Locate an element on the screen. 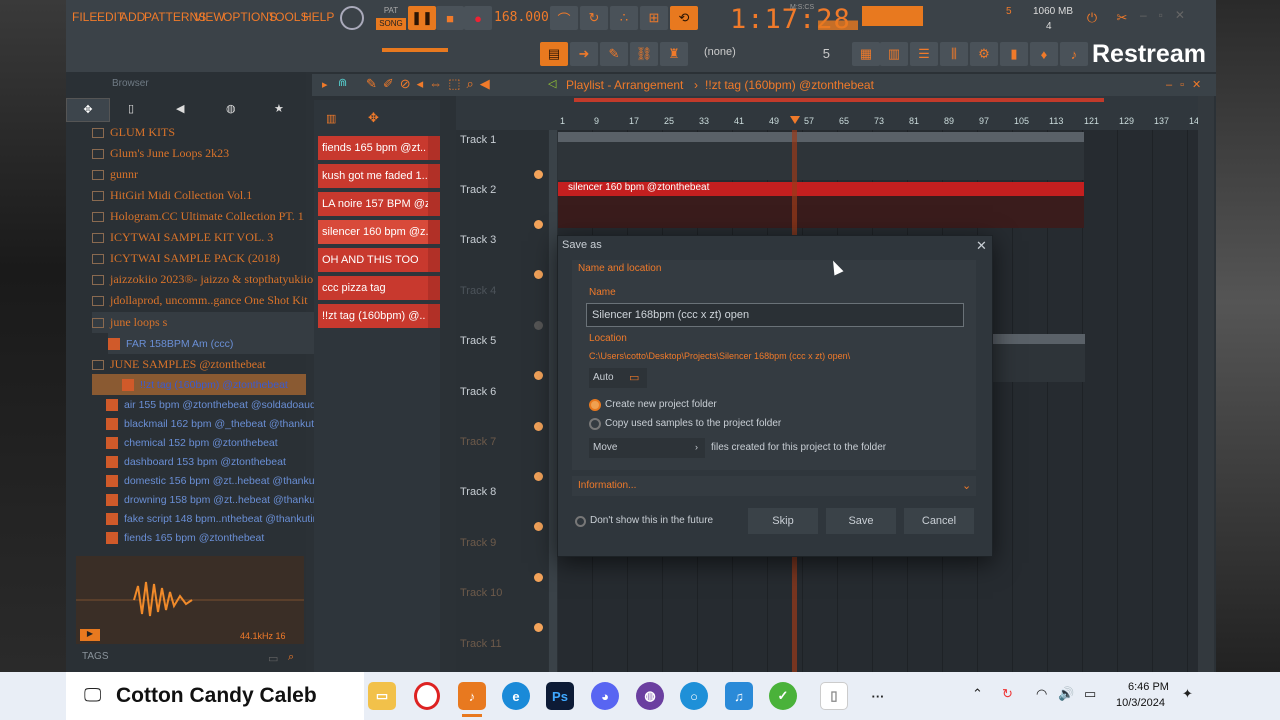 This screenshot has height=720, width=1280. browser-file: FAR 158BPM Am (ccc) is located at coordinates (220, 343).